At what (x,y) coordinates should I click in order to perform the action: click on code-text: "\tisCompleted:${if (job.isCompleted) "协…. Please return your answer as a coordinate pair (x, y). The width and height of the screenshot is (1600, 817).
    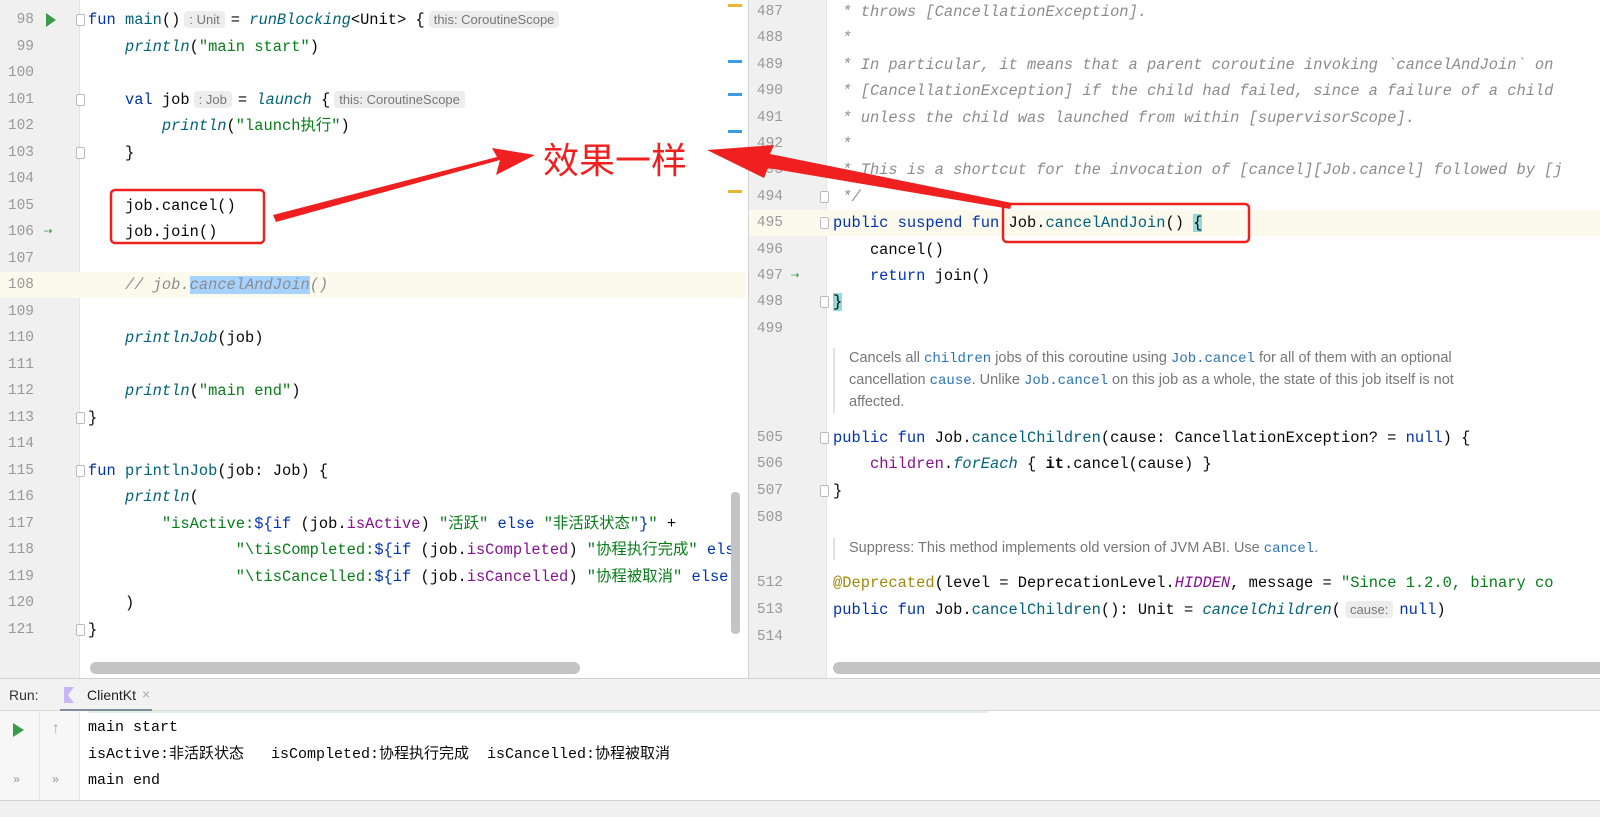
    Looking at the image, I should click on (411, 550).